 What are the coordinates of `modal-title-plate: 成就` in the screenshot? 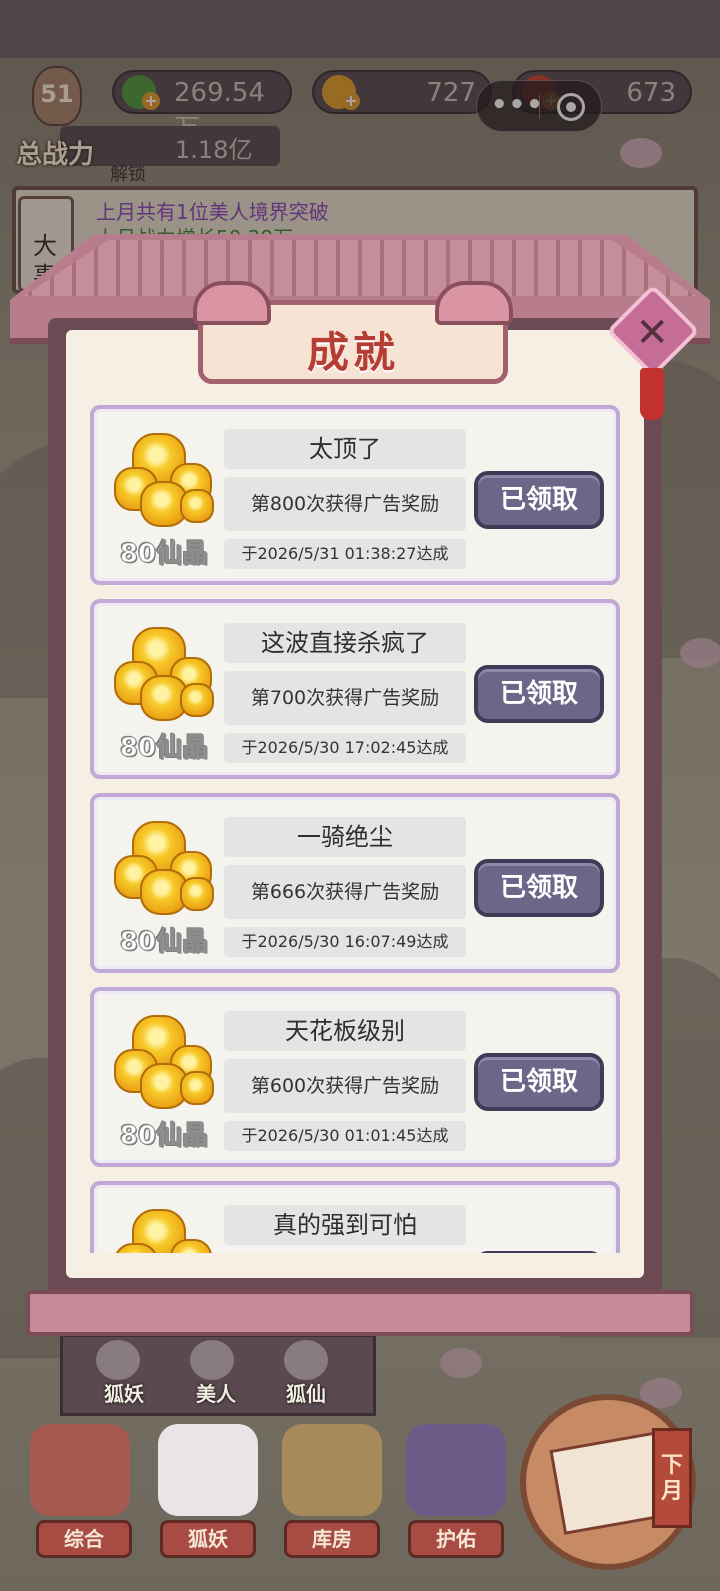 It's located at (353, 332).